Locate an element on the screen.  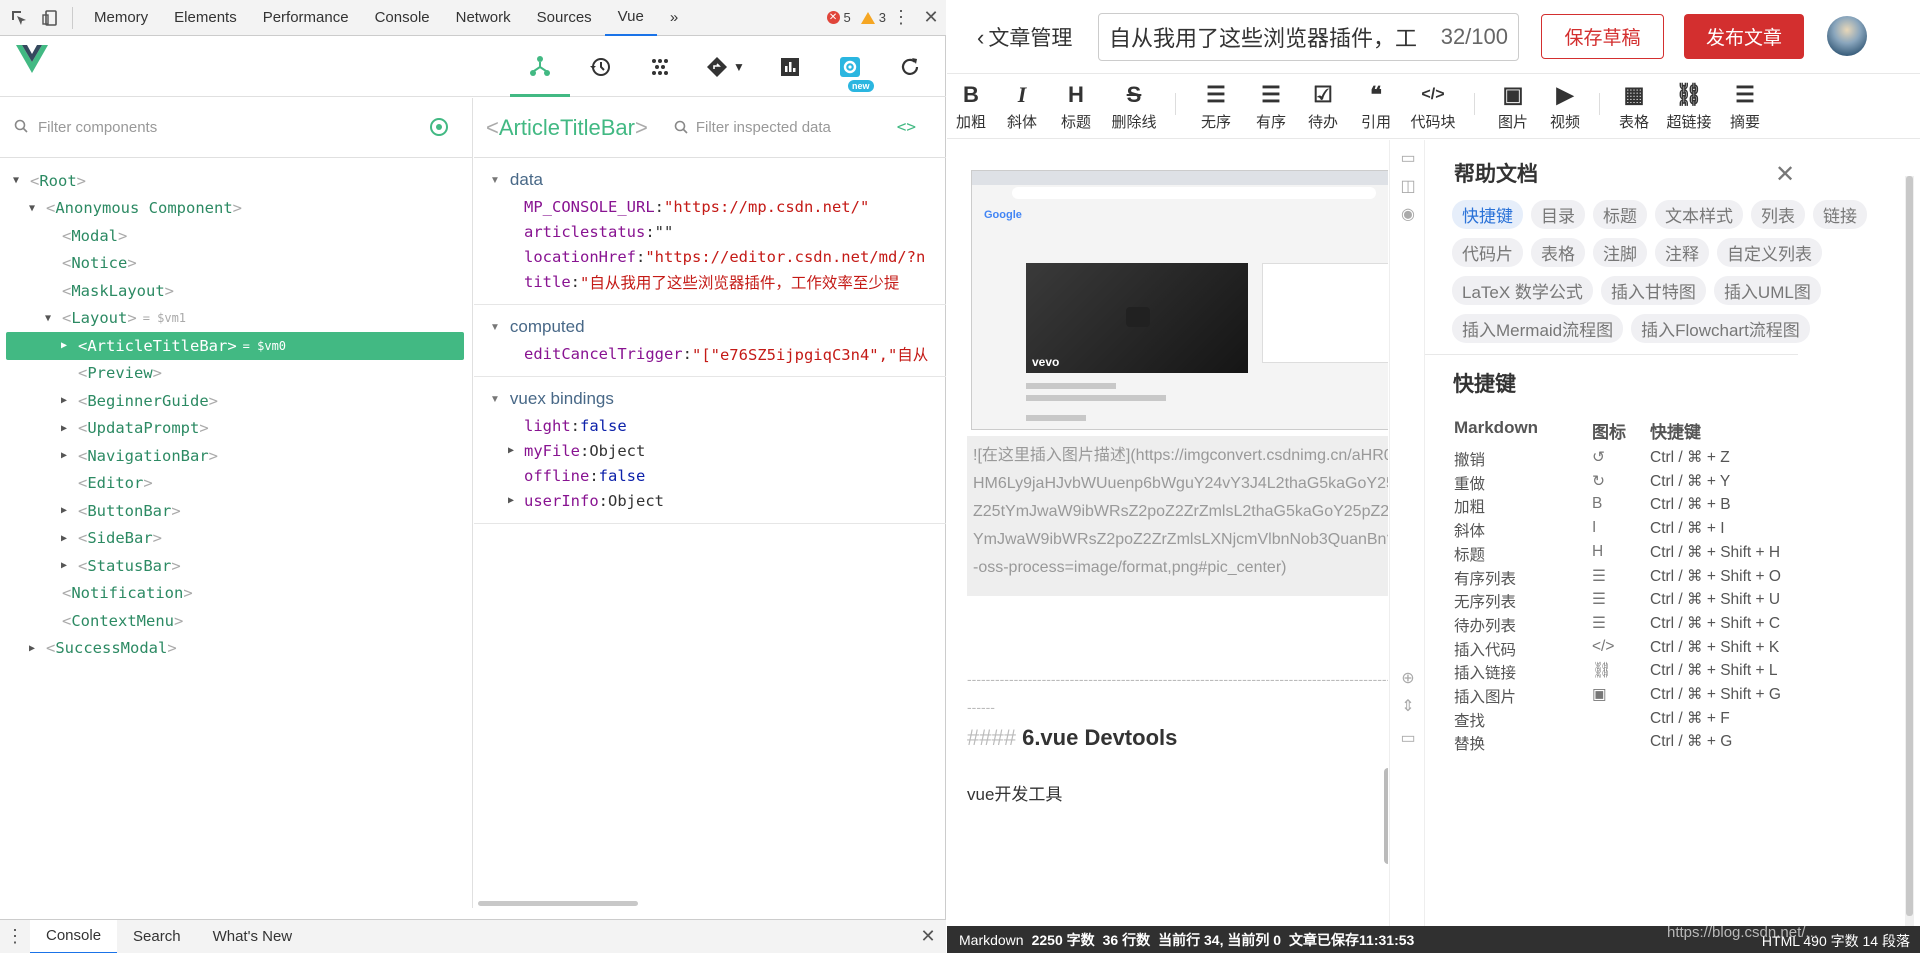
drawer-tab-search: Search is located at coordinates (157, 936).